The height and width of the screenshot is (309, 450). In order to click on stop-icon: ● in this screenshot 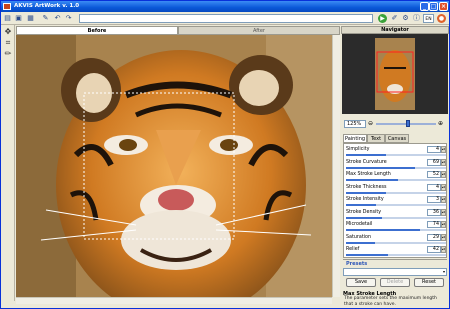, I will do `click(441, 18)`.